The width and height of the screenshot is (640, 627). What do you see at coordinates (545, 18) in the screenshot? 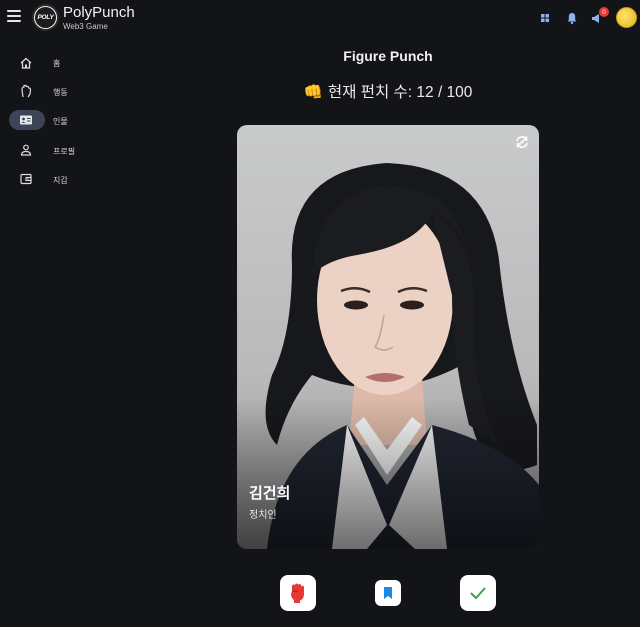
I see `apps-grid-icon` at bounding box center [545, 18].